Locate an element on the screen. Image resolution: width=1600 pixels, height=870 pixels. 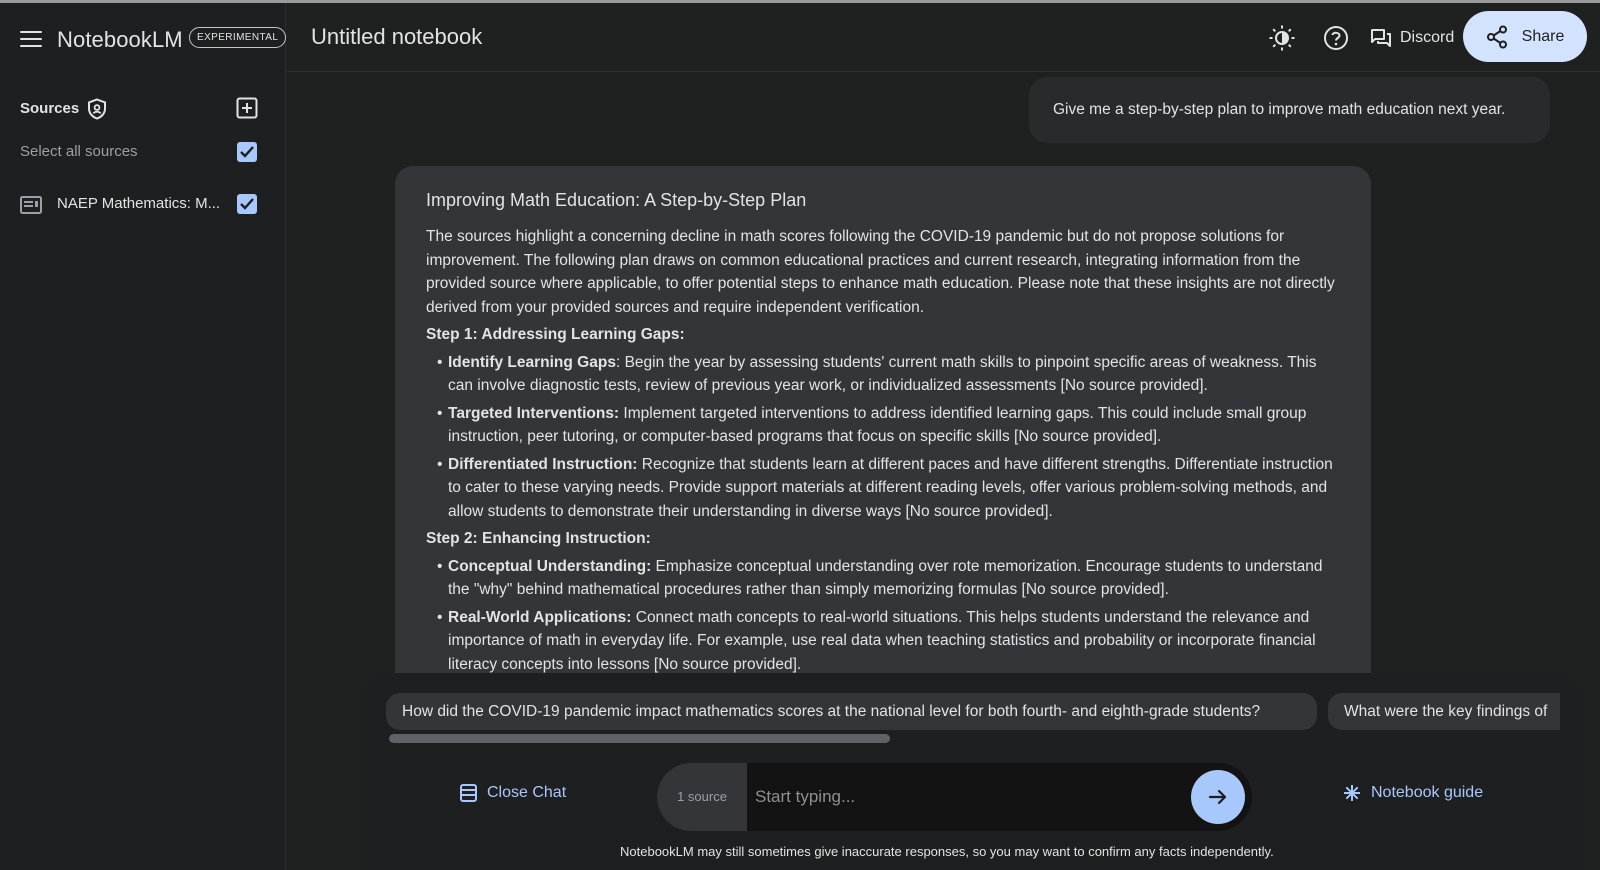
bullet-term: Differentiated Instruction: is located at coordinates (543, 464).